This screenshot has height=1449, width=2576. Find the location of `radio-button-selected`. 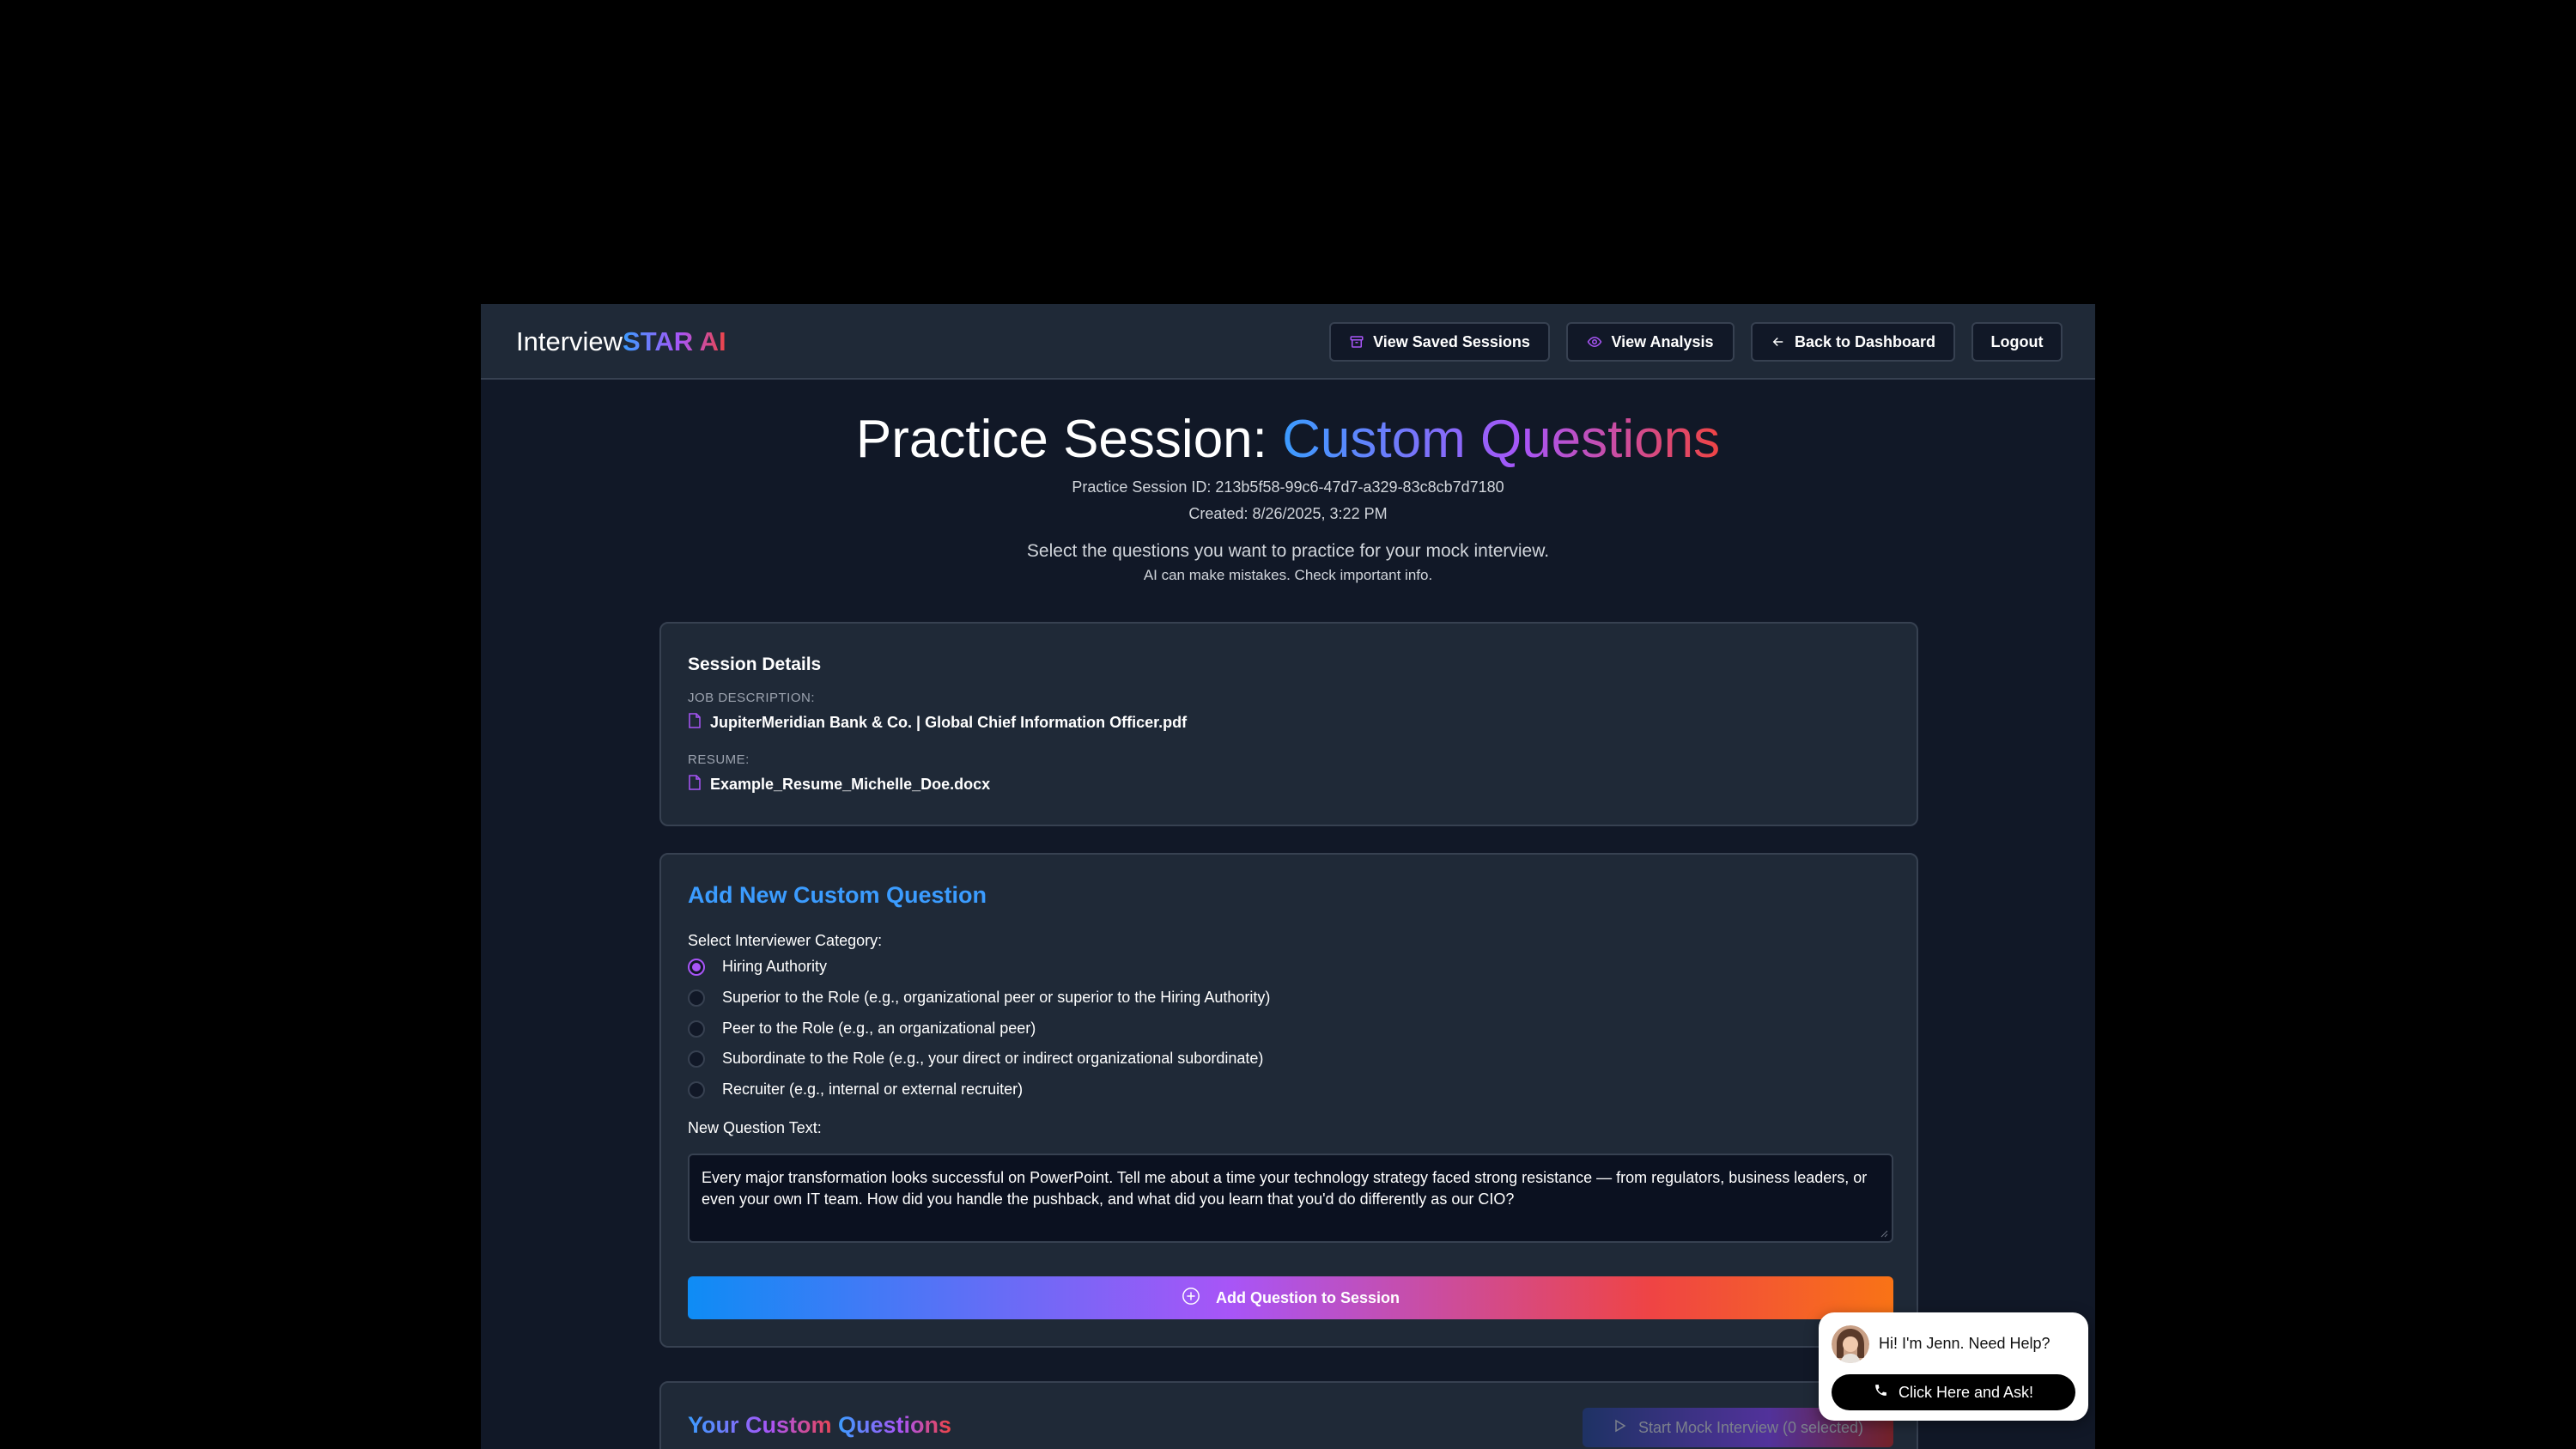

radio-button-selected is located at coordinates (696, 967).